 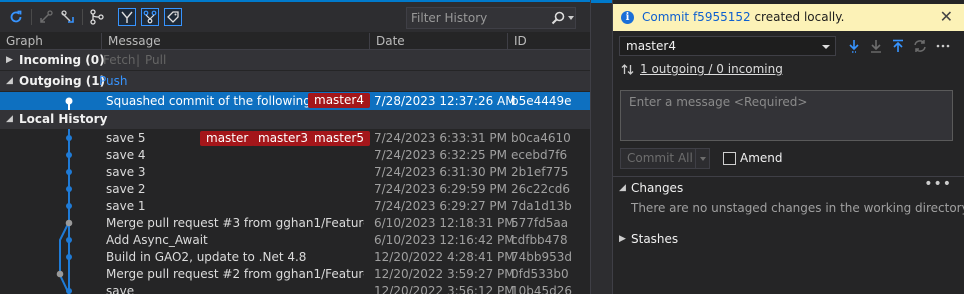 What do you see at coordinates (150, 17) in the screenshot?
I see `show-graph-icon` at bounding box center [150, 17].